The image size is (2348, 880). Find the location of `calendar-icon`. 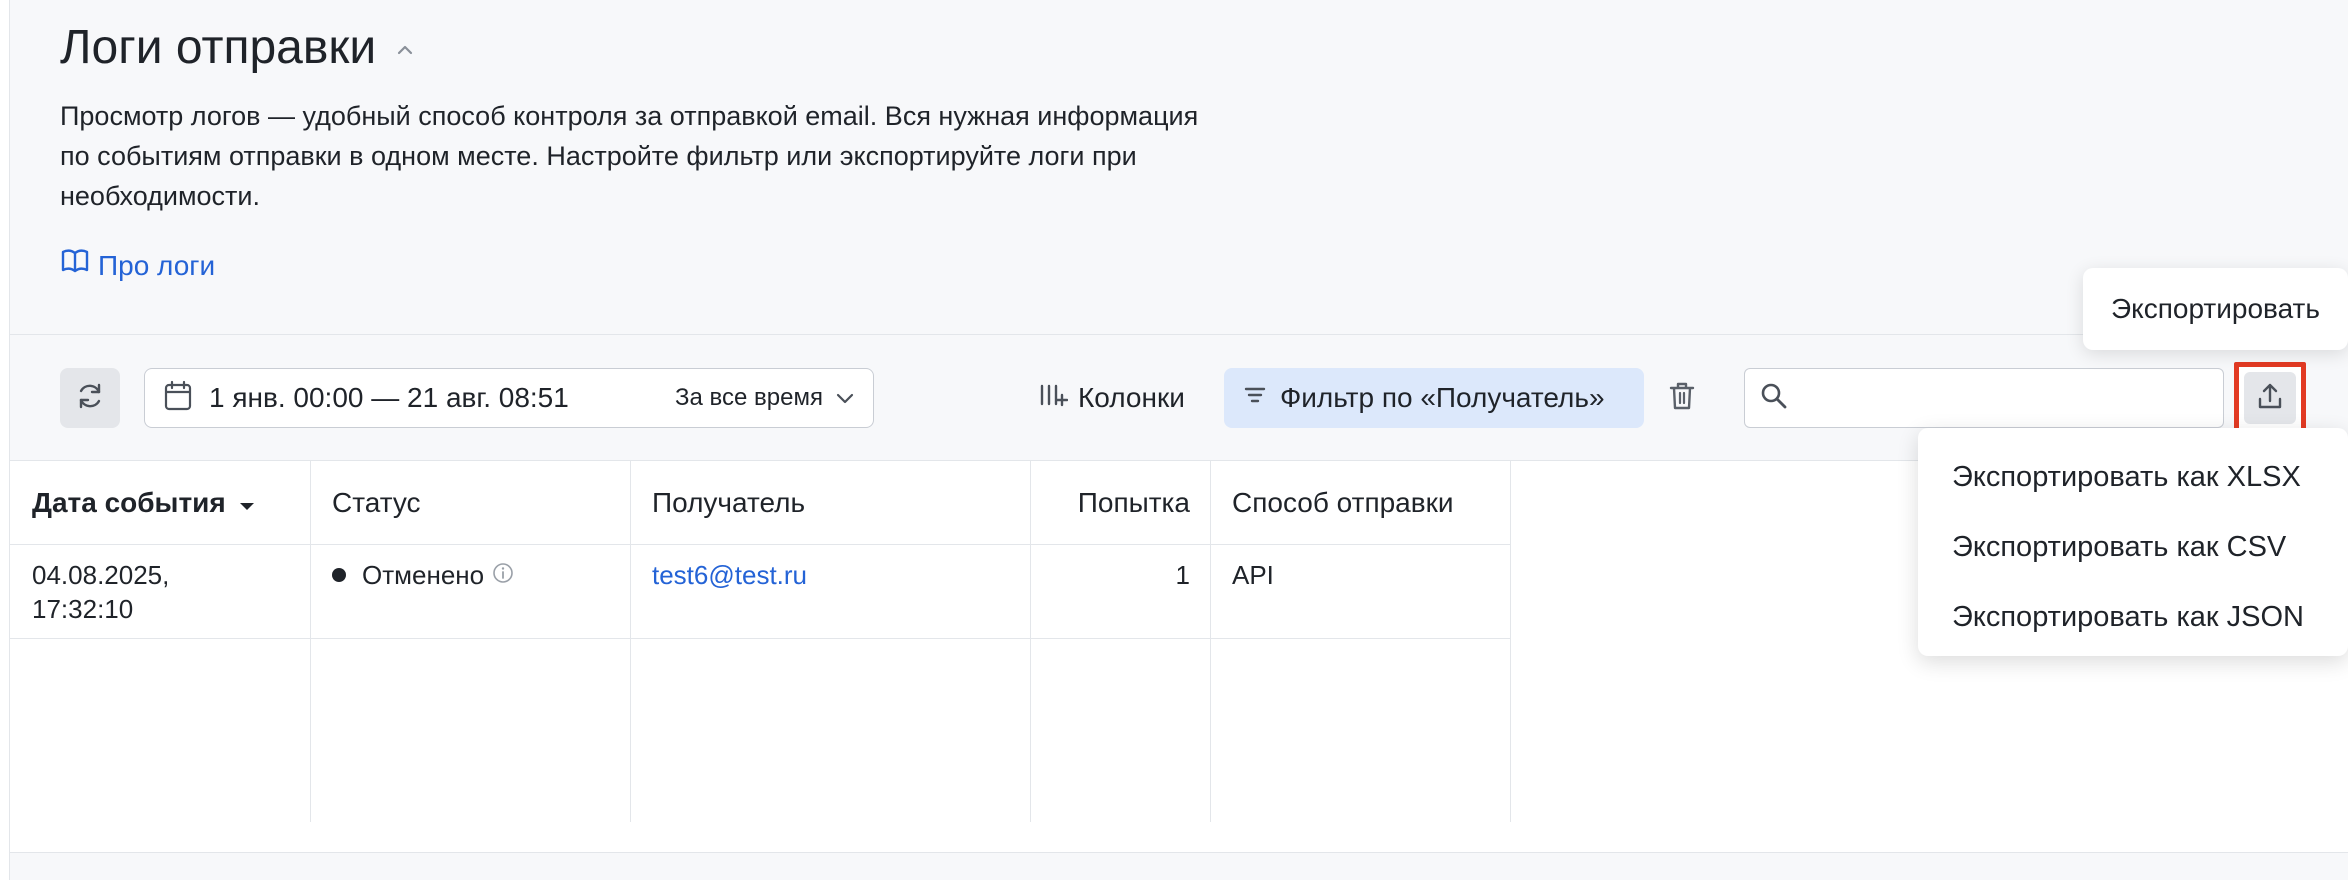

calendar-icon is located at coordinates (178, 398).